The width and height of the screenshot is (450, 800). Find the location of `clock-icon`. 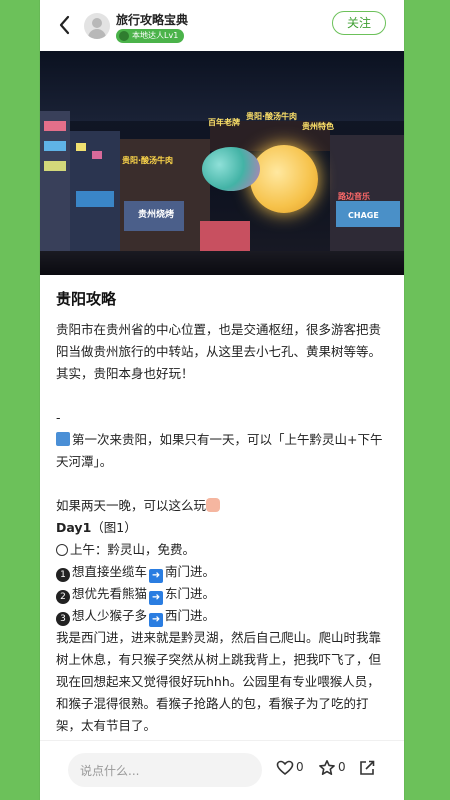

clock-icon is located at coordinates (62, 550).